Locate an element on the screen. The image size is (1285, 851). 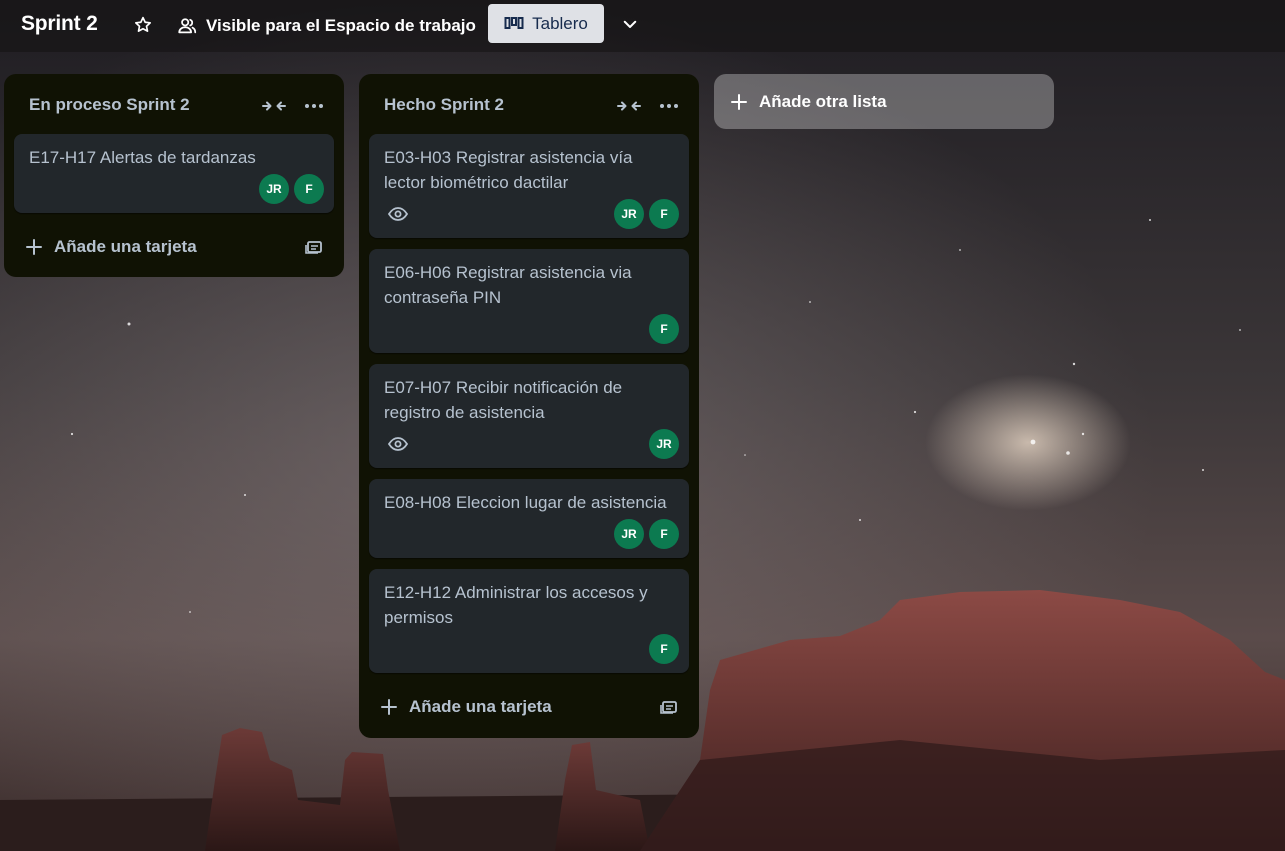
add-list-button: Añade otra lista is located at coordinates (884, 101).